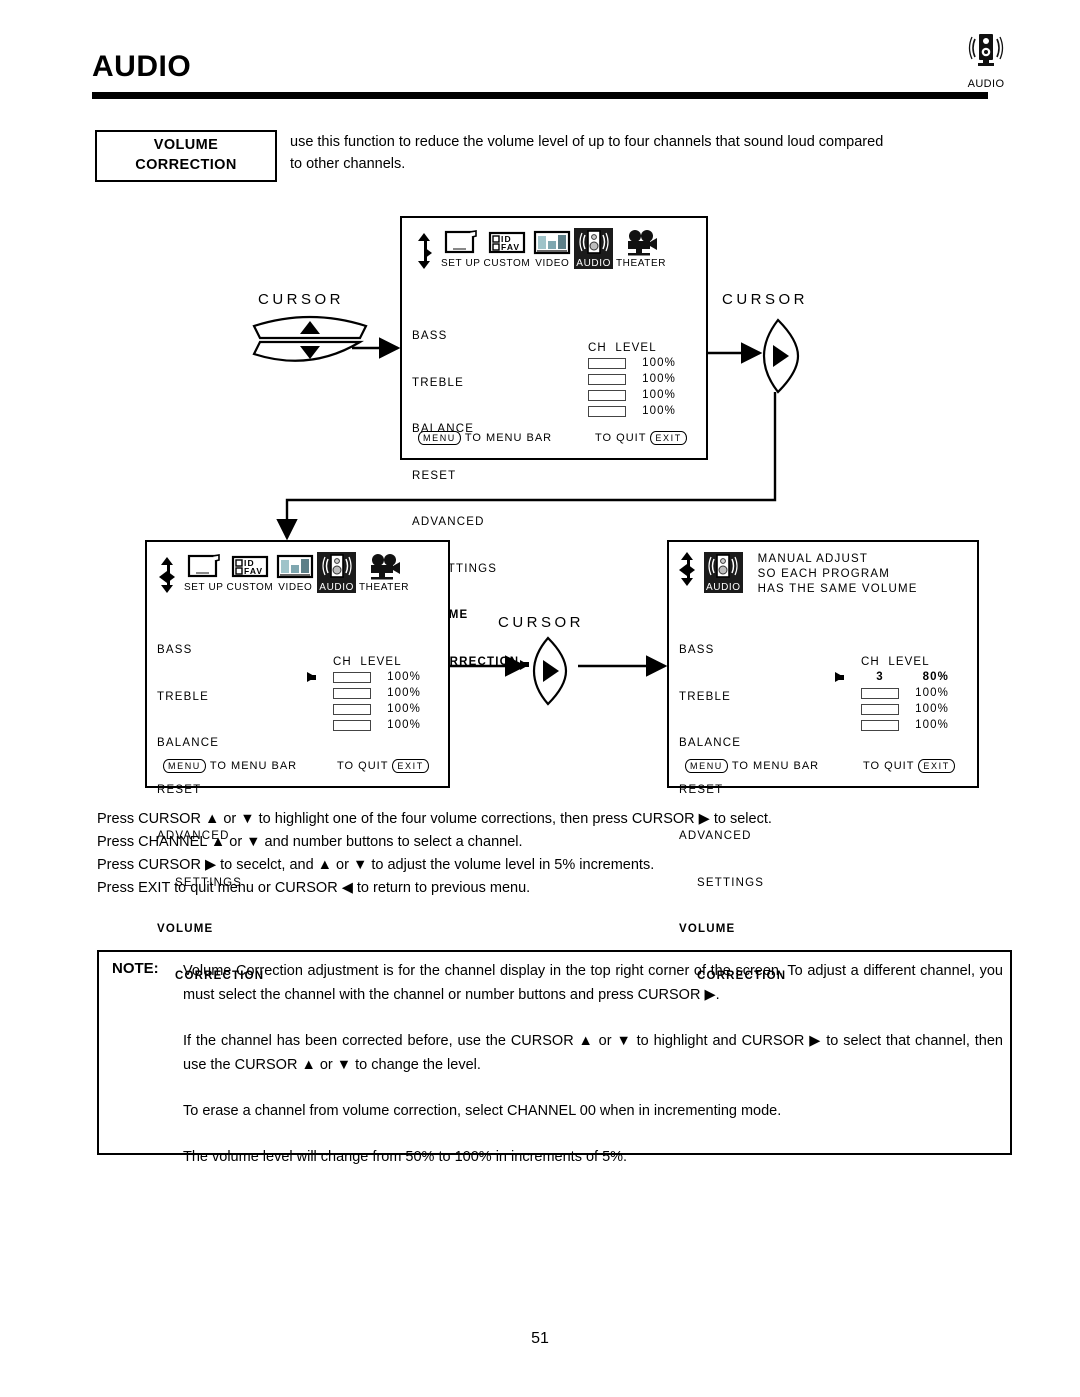 The width and height of the screenshot is (1080, 1397). What do you see at coordinates (250, 567) in the screenshot?
I see `id-fav-icon: ID FAV` at bounding box center [250, 567].